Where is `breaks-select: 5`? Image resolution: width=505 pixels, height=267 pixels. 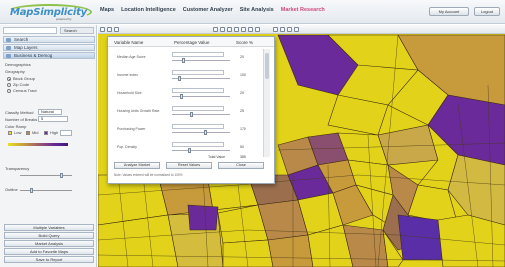
breaks-select: 5 is located at coordinates (53, 119).